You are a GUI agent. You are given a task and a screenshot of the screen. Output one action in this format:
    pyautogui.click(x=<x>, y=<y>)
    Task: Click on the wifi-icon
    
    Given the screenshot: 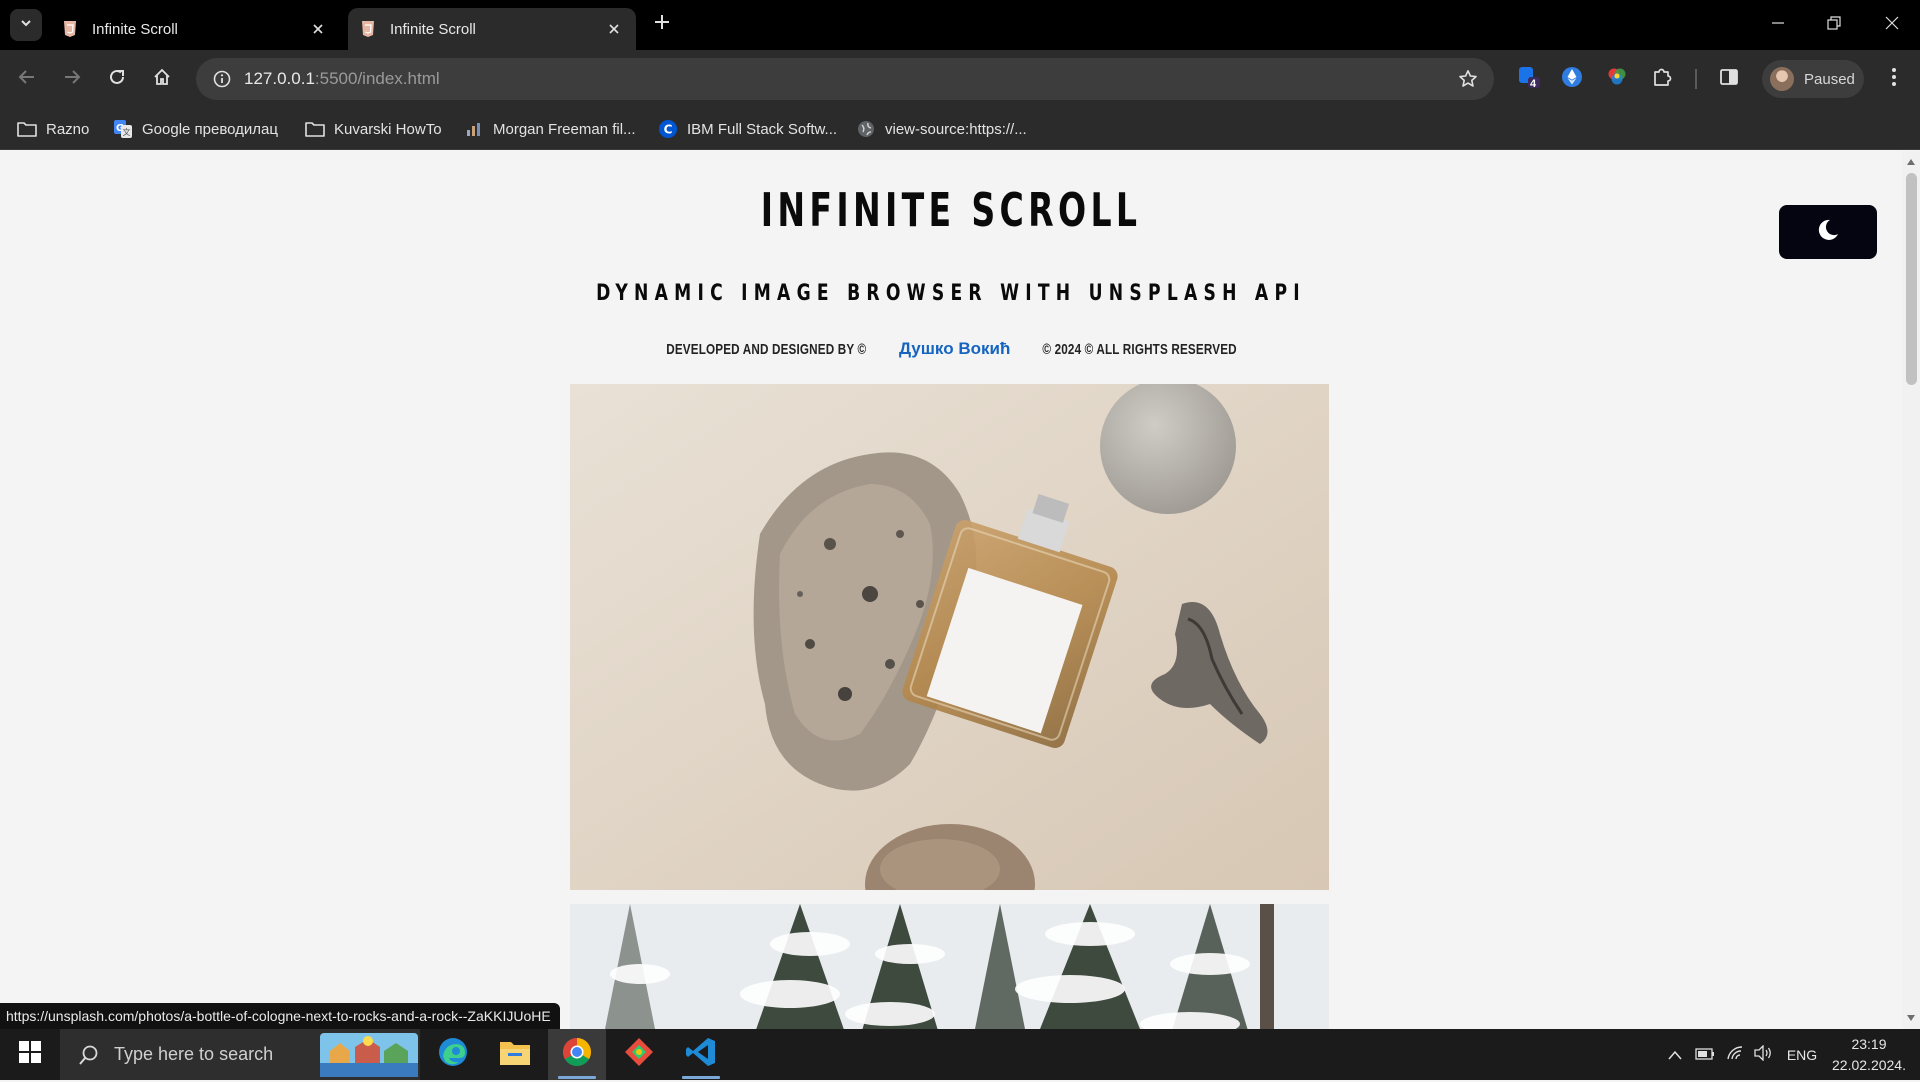 What is the action you would take?
    pyautogui.click(x=1735, y=1054)
    